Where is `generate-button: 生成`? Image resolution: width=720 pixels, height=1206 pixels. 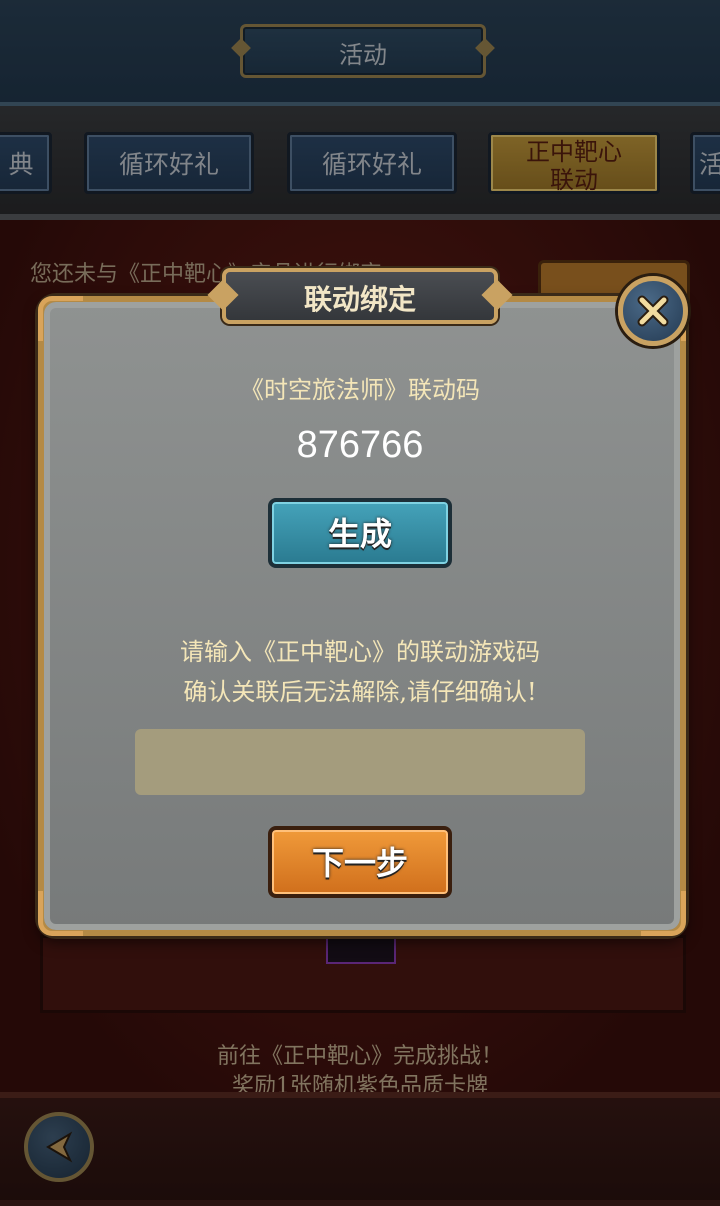
generate-button: 生成 is located at coordinates (360, 533).